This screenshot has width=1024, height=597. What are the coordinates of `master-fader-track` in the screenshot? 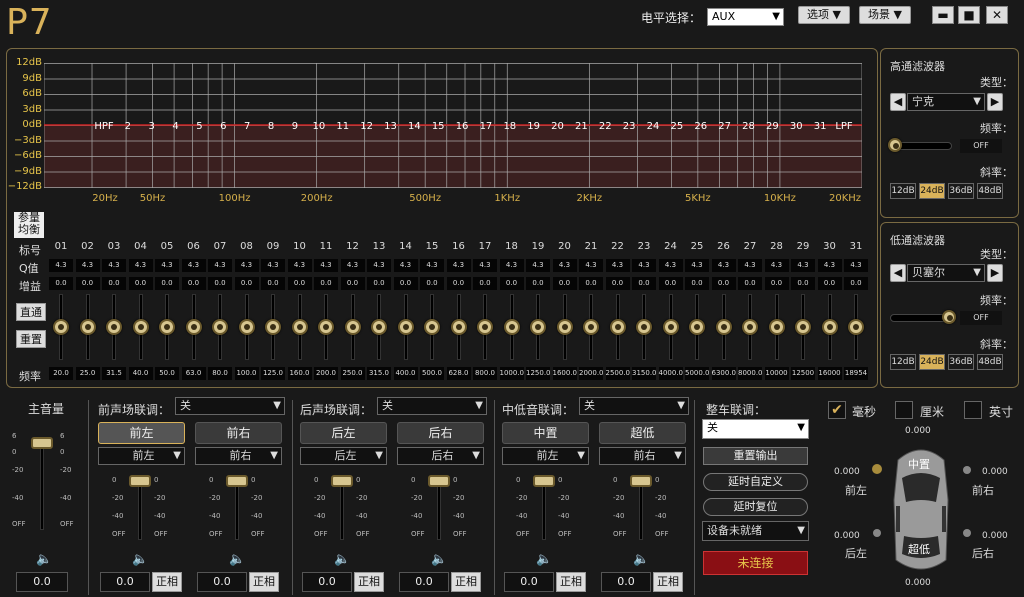 It's located at (42, 485).